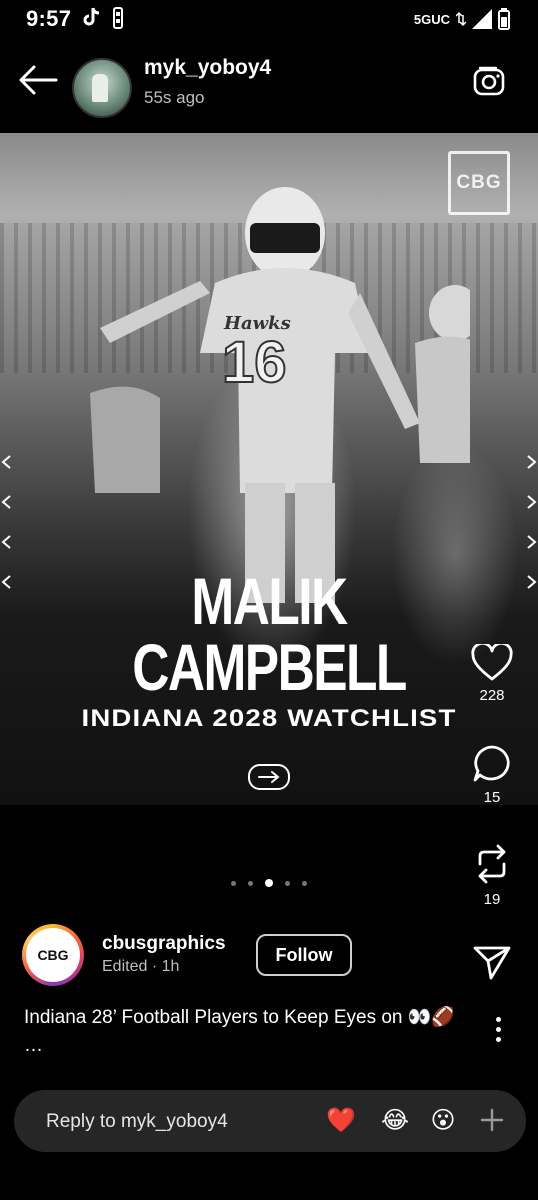 The height and width of the screenshot is (1200, 538). What do you see at coordinates (482, 19) in the screenshot?
I see `signal-icon` at bounding box center [482, 19].